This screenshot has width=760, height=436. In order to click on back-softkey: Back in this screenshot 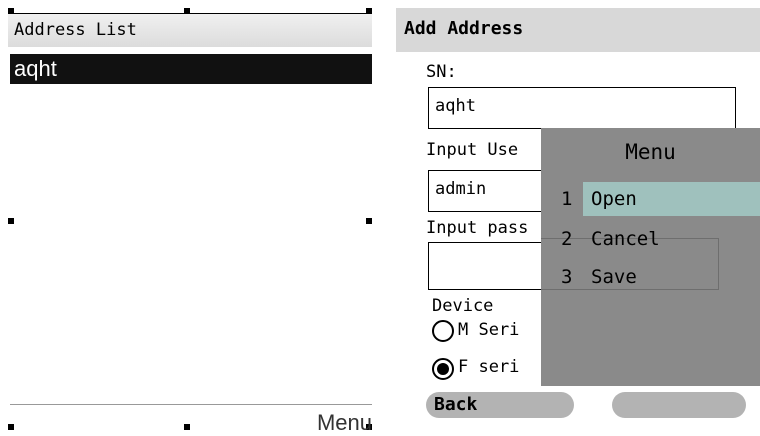, I will do `click(500, 405)`.